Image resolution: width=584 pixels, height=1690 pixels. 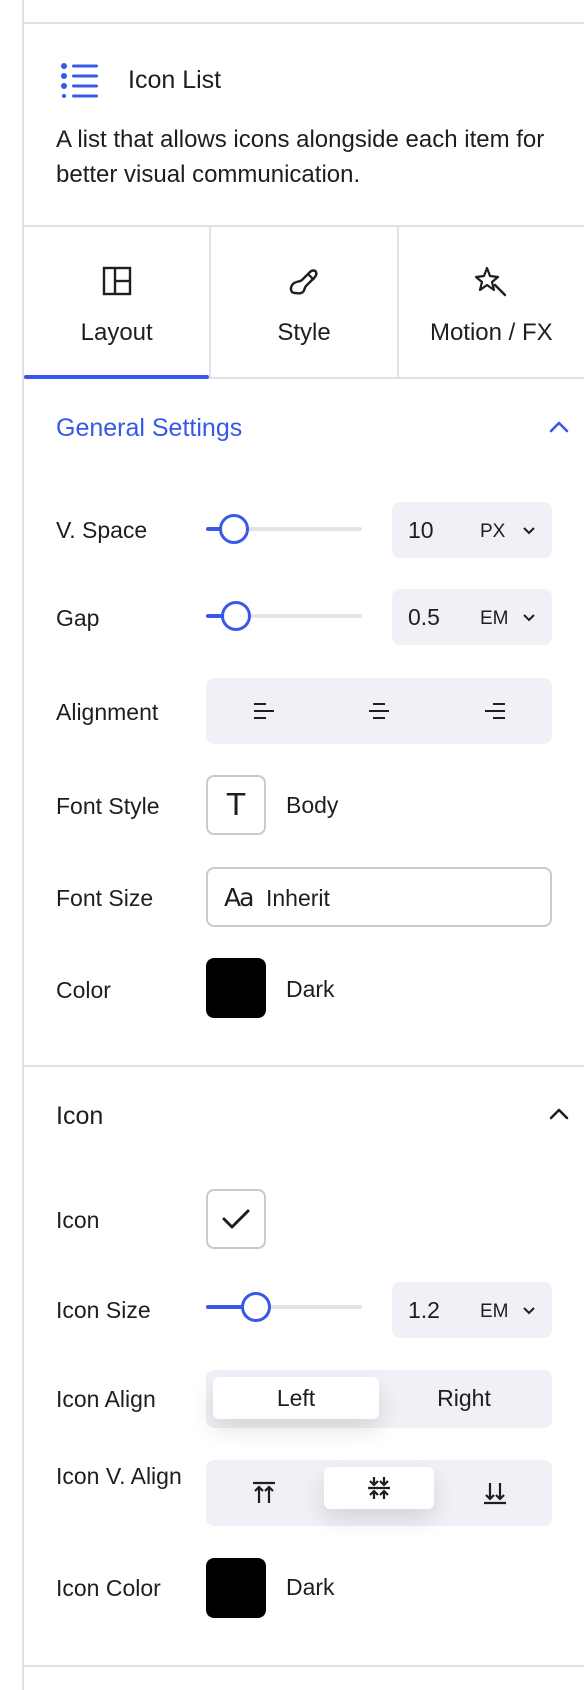 I want to click on font-style-label: Font Style, so click(x=108, y=806).